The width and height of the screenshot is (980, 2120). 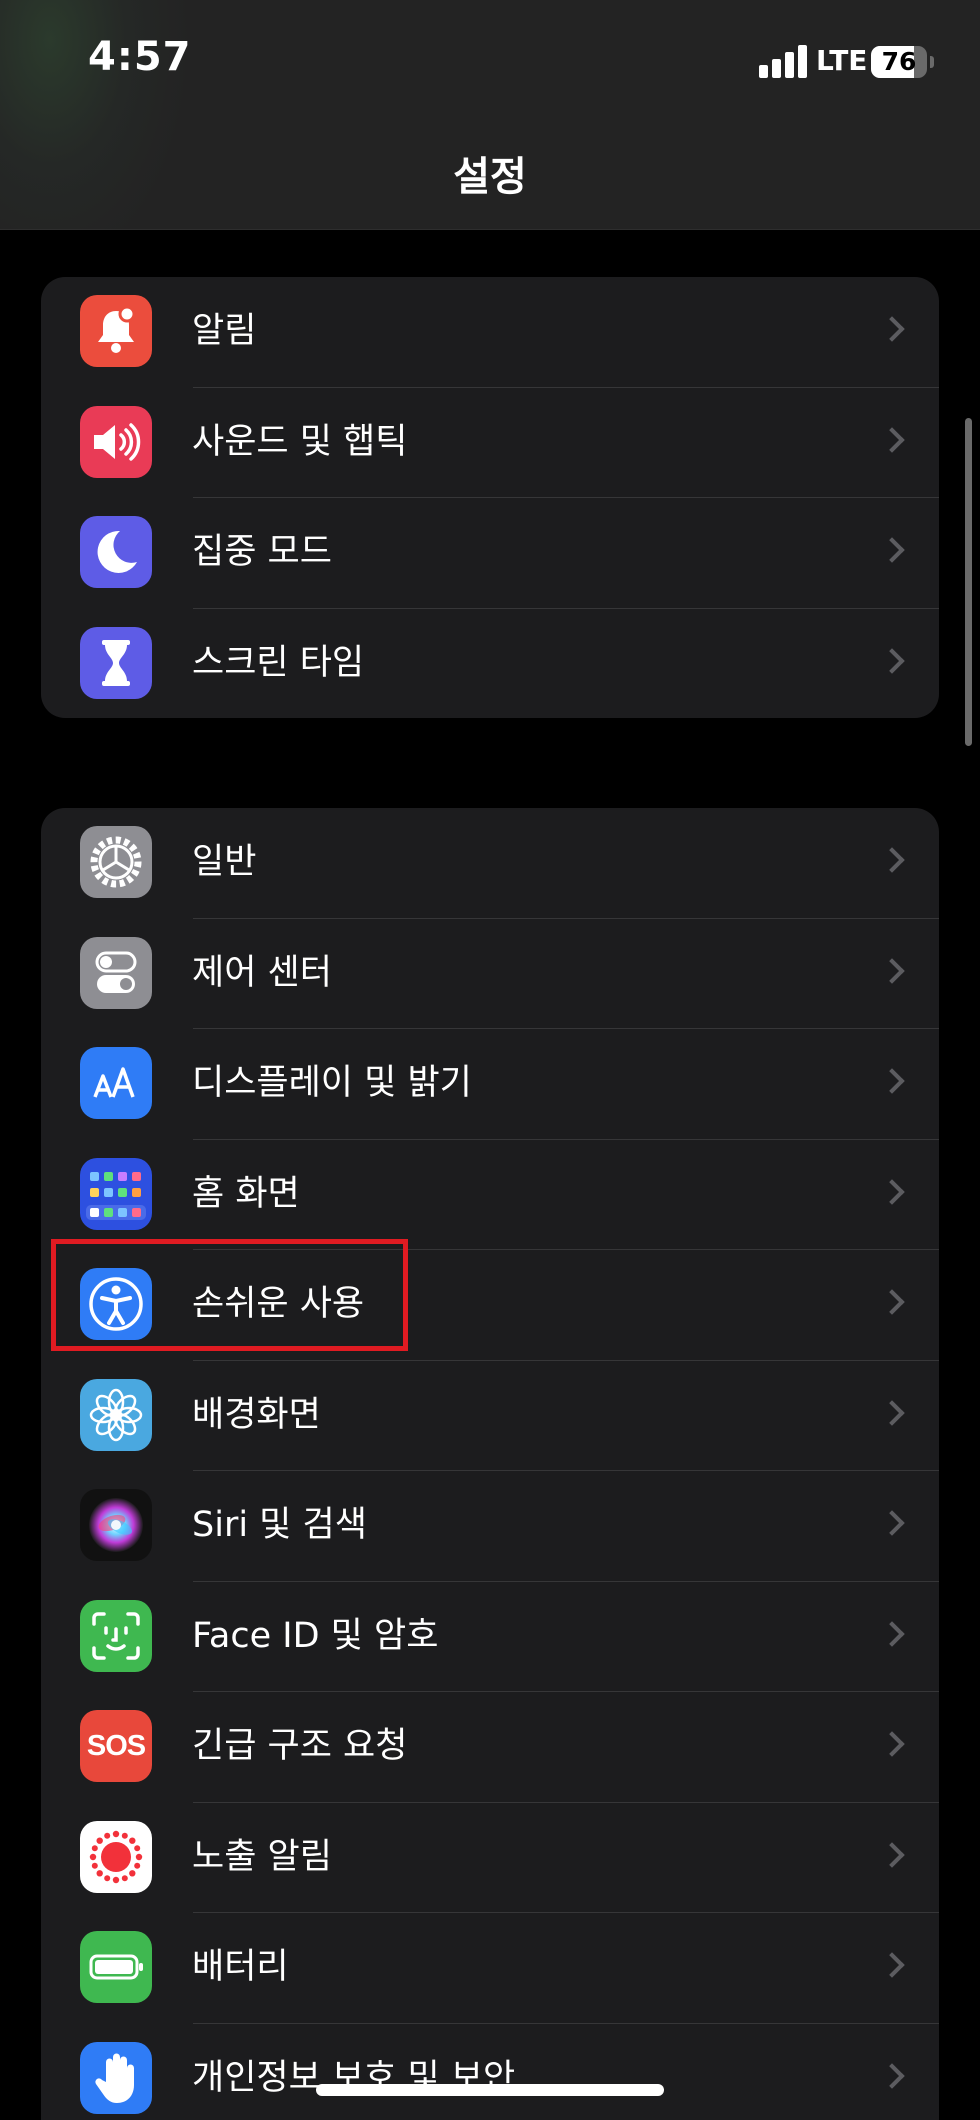 What do you see at coordinates (116, 441) in the screenshot?
I see `speaker-icon` at bounding box center [116, 441].